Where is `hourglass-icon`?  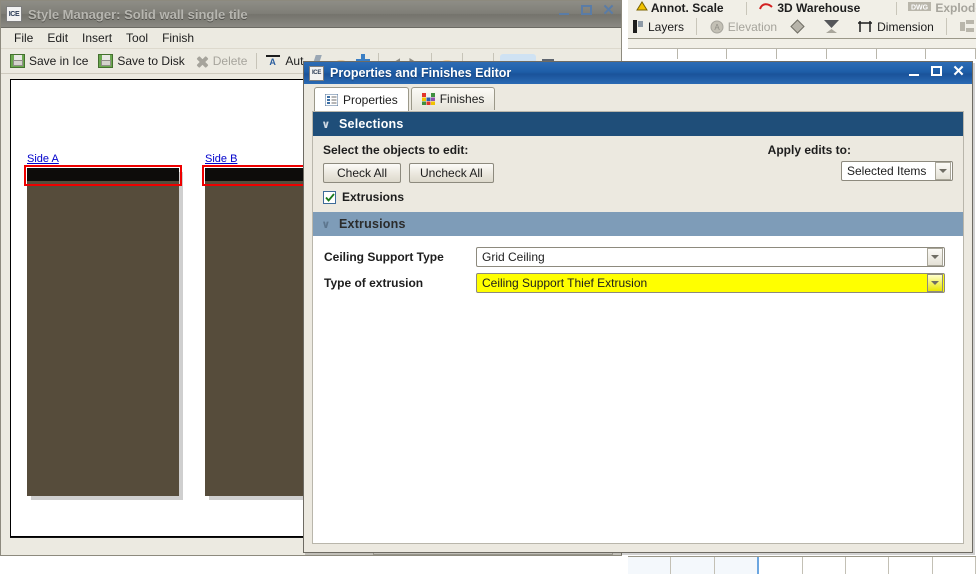
hourglass-icon is located at coordinates (831, 26).